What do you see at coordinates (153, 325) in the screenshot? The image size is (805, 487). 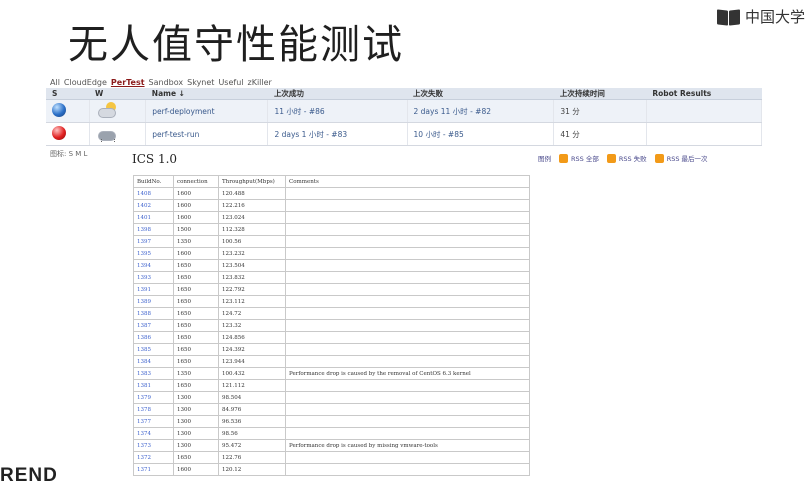 I see `build-number-link: 1387` at bounding box center [153, 325].